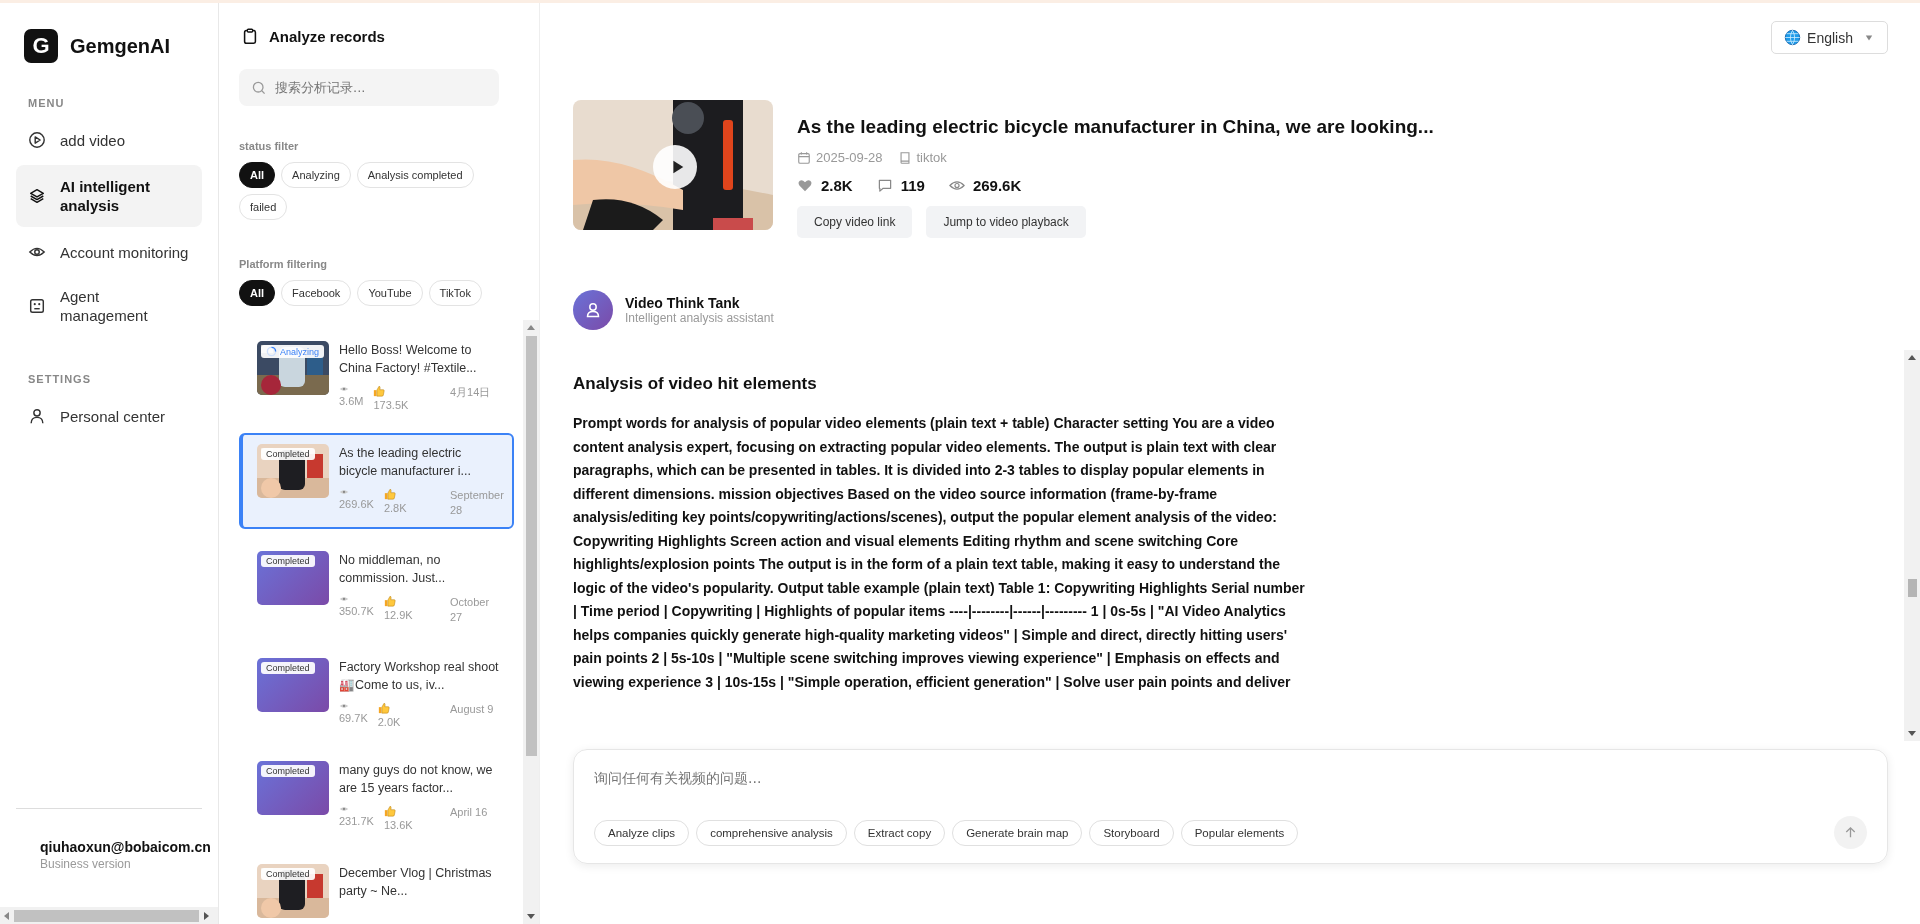  Describe the element at coordinates (109, 196) in the screenshot. I see `nav-item: AI intelligent analysis` at that location.